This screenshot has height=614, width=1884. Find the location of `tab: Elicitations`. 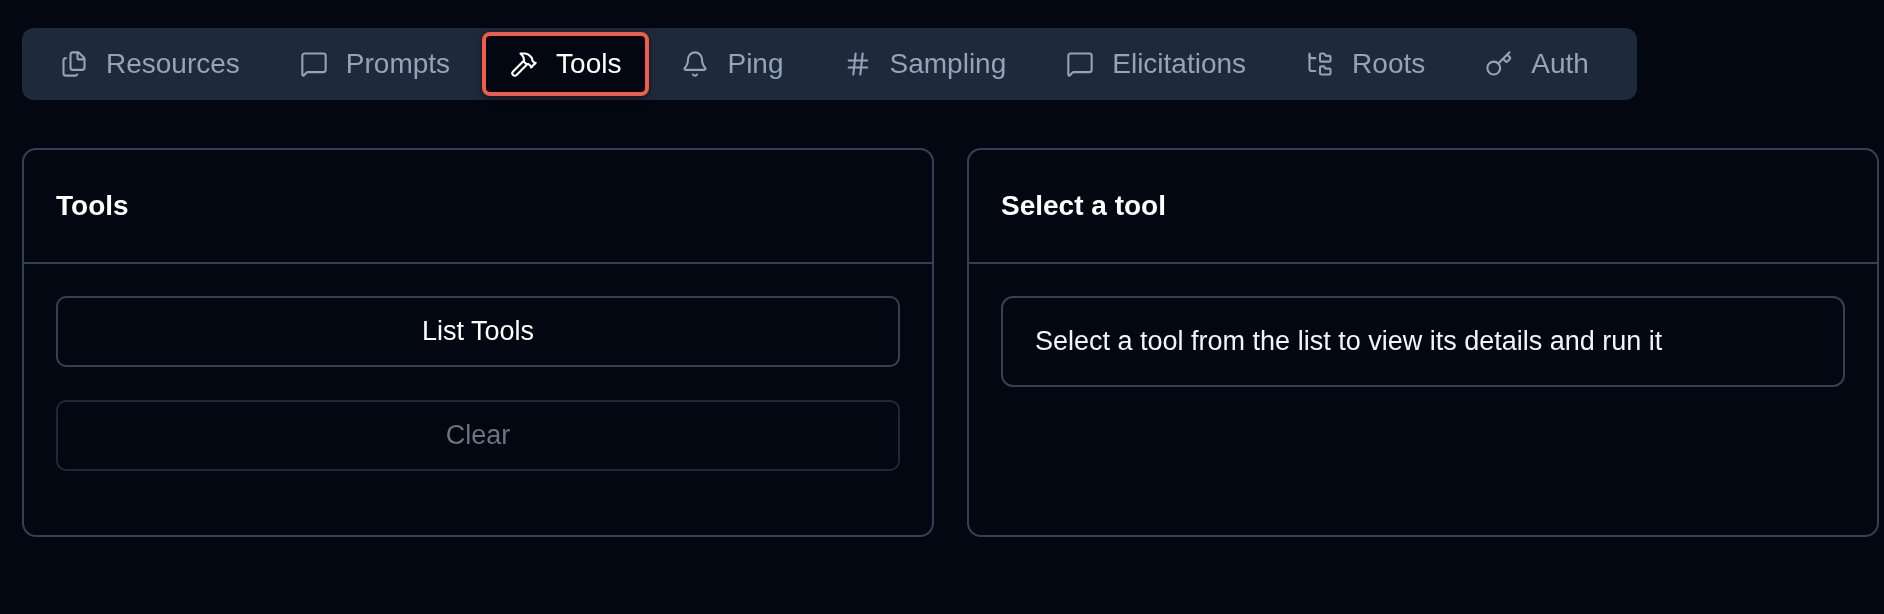

tab: Elicitations is located at coordinates (1156, 64).